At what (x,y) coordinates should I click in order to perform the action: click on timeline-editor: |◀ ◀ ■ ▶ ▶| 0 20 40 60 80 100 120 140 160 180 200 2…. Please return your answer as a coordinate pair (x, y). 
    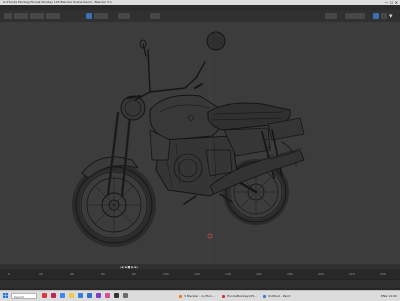
    Looking at the image, I should click on (200, 277).